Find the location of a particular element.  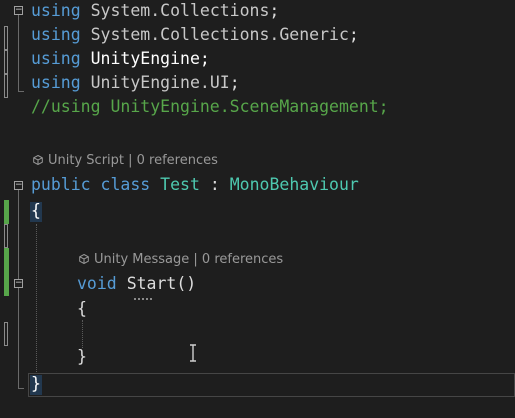

code-line-method-open-brace: { is located at coordinates (82, 309).